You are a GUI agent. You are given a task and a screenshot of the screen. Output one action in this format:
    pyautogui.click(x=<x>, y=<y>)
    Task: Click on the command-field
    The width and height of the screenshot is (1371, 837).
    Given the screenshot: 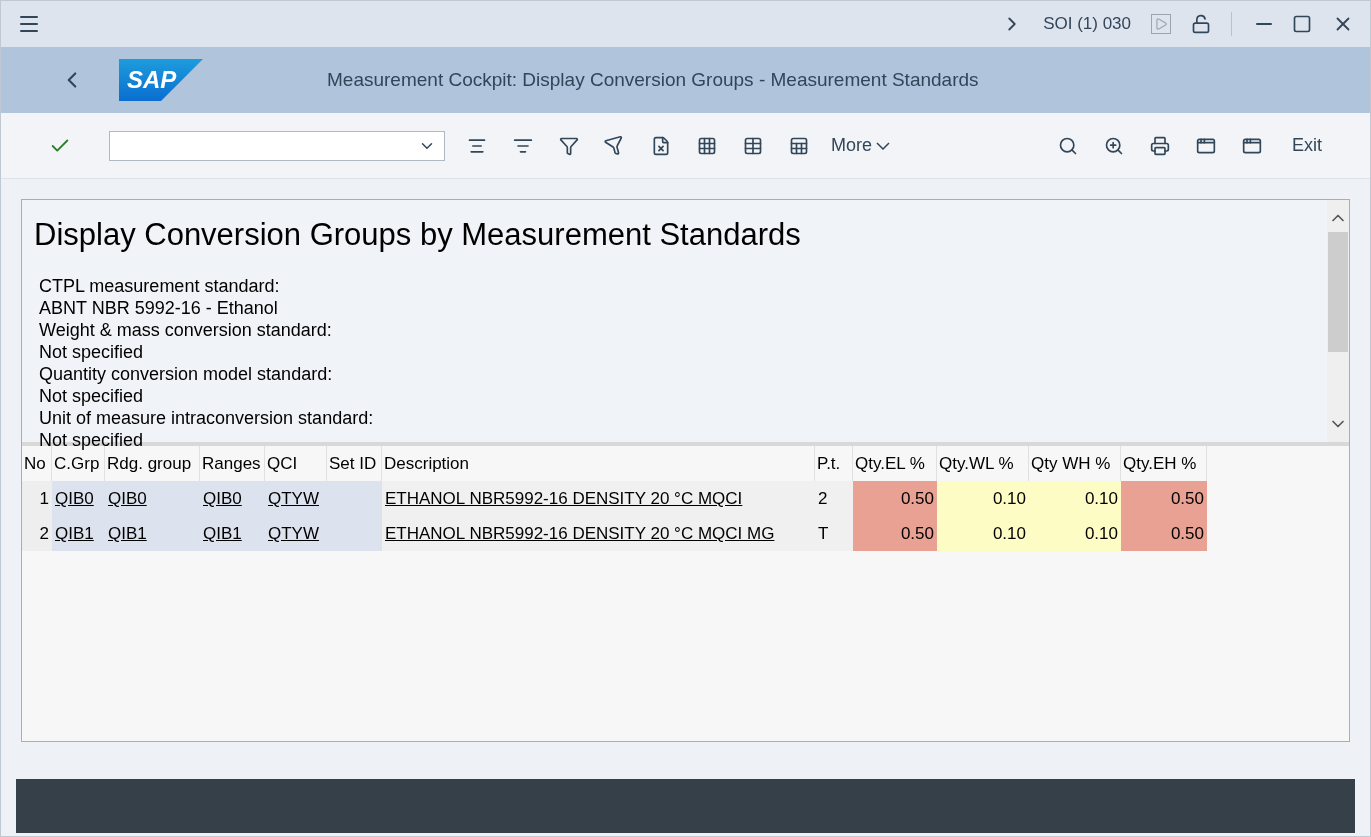 What is the action you would take?
    pyautogui.click(x=277, y=145)
    